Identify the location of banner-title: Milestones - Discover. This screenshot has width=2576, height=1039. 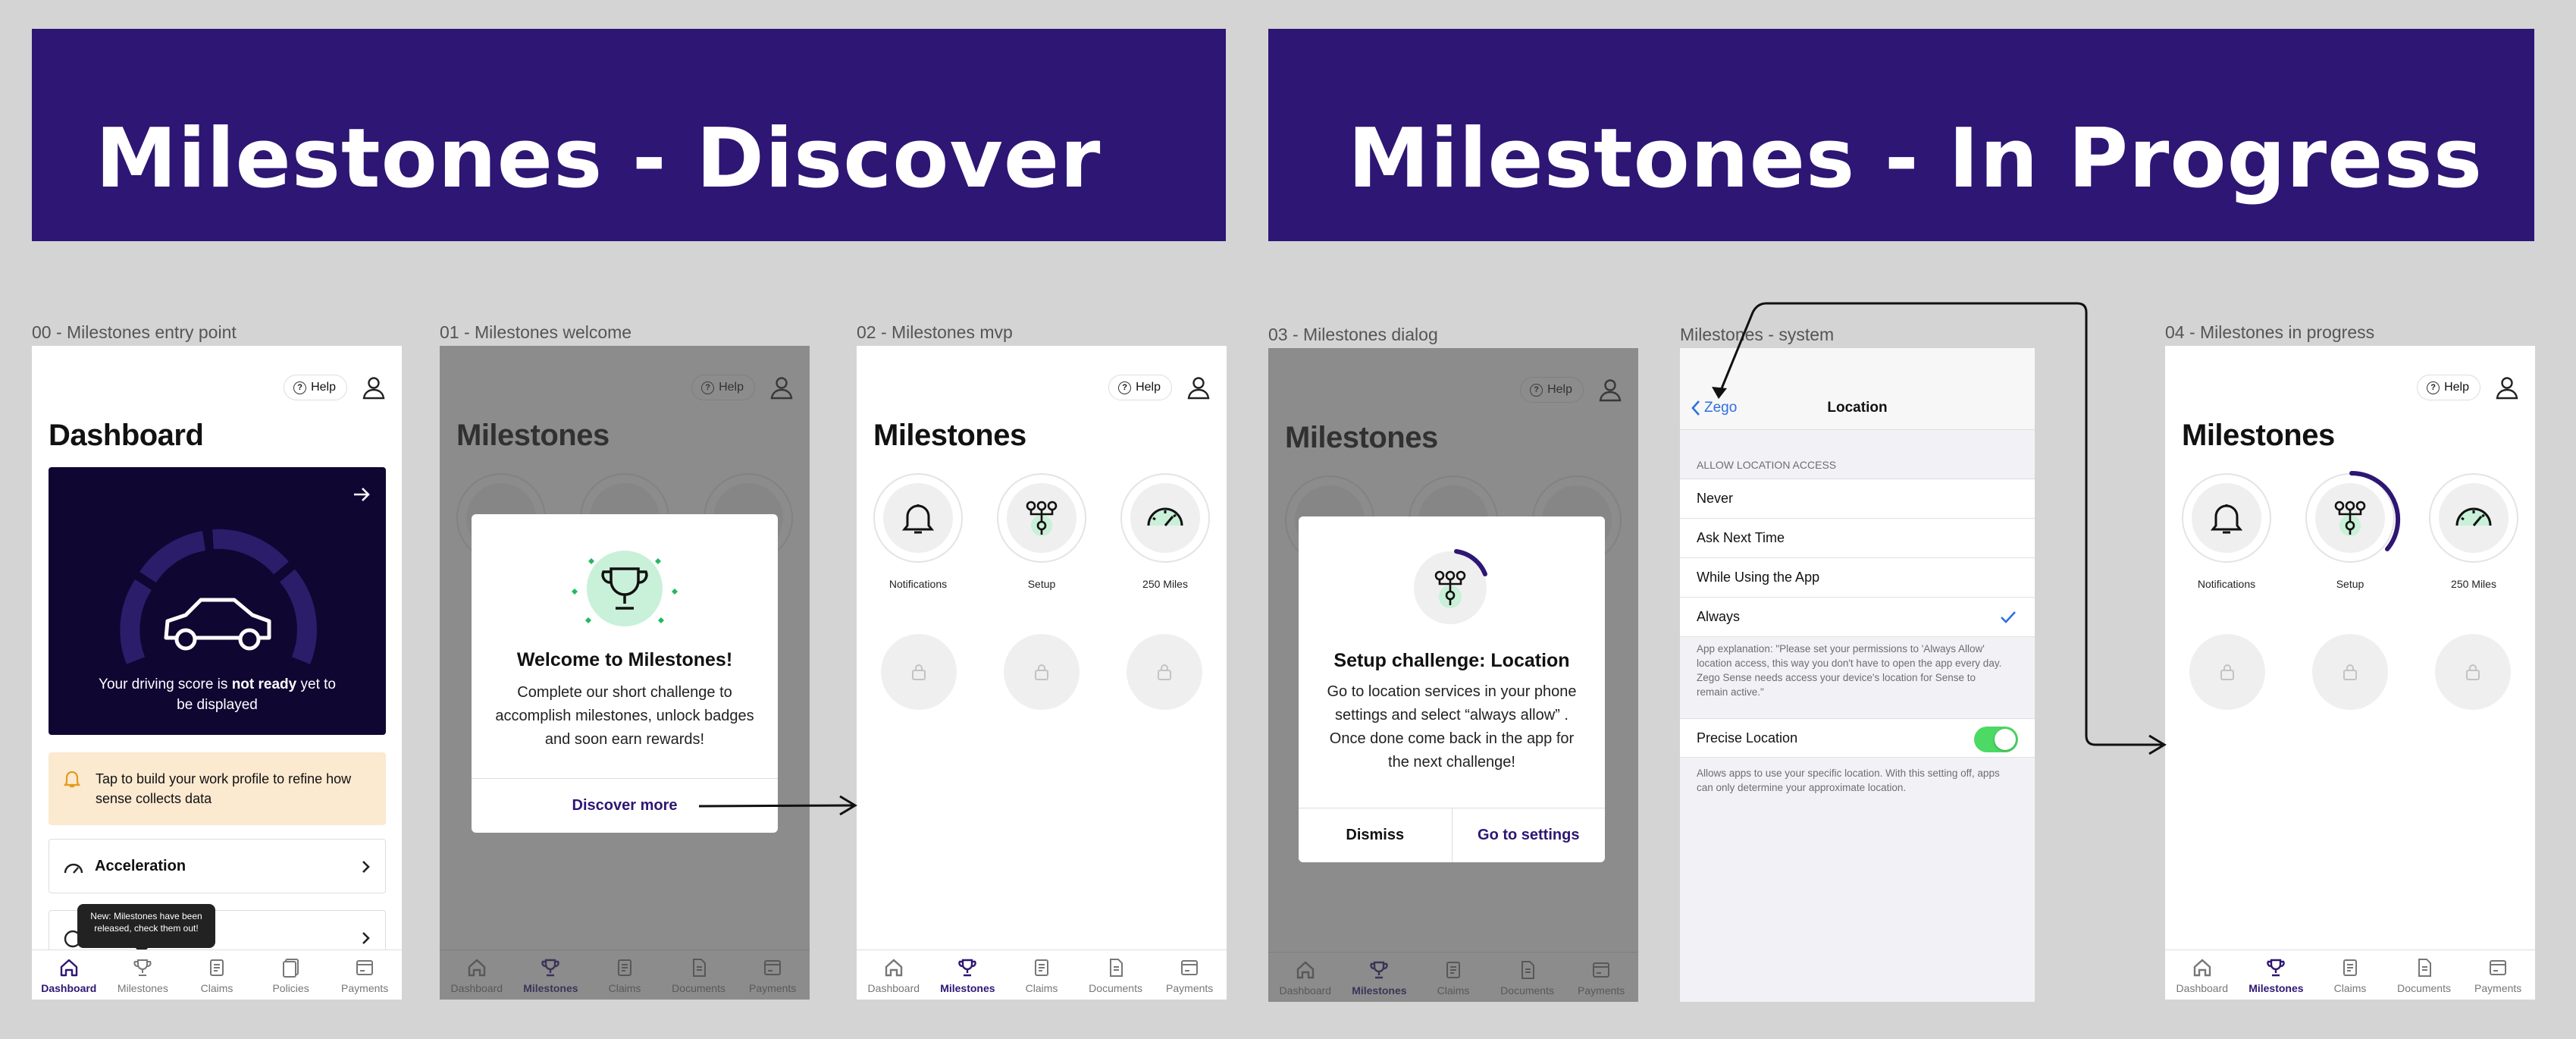
(599, 158).